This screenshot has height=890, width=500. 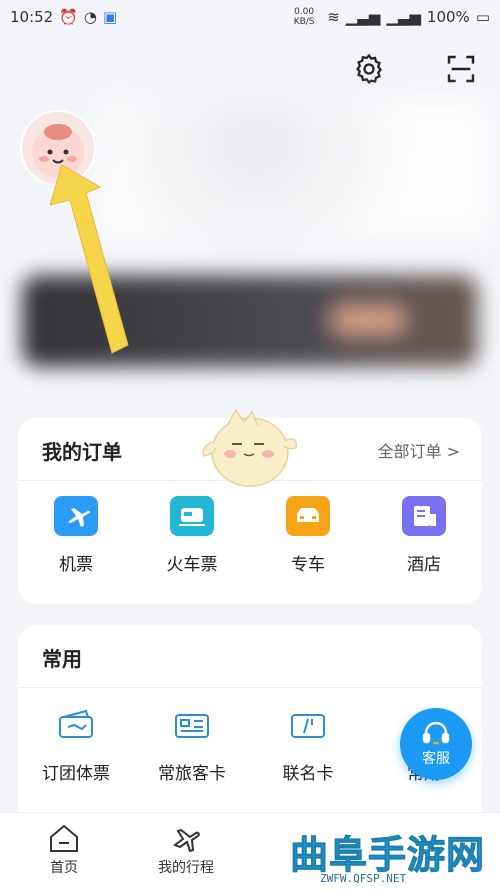 What do you see at coordinates (424, 565) in the screenshot?
I see `order-label-hotel: 酒店` at bounding box center [424, 565].